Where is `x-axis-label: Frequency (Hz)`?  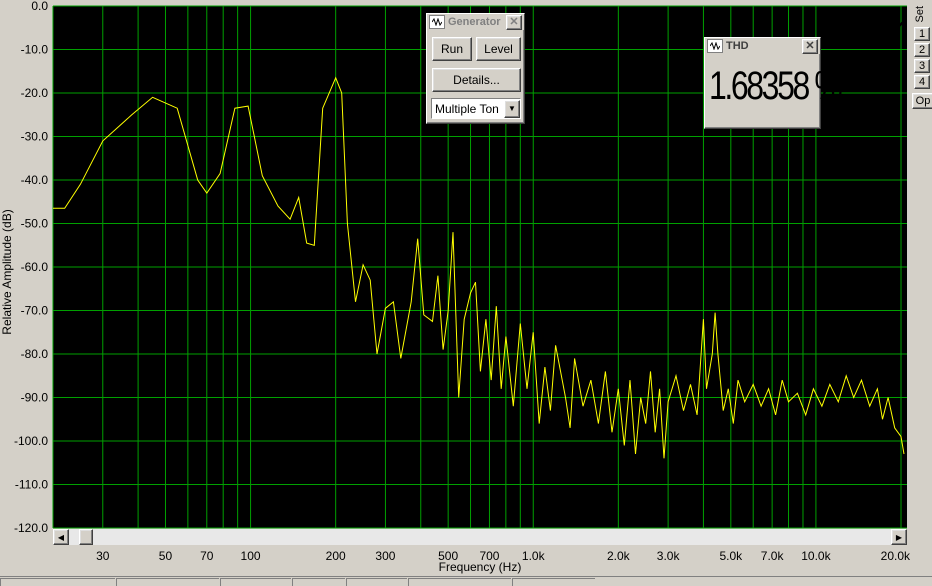 x-axis-label: Frequency (Hz) is located at coordinates (480, 567).